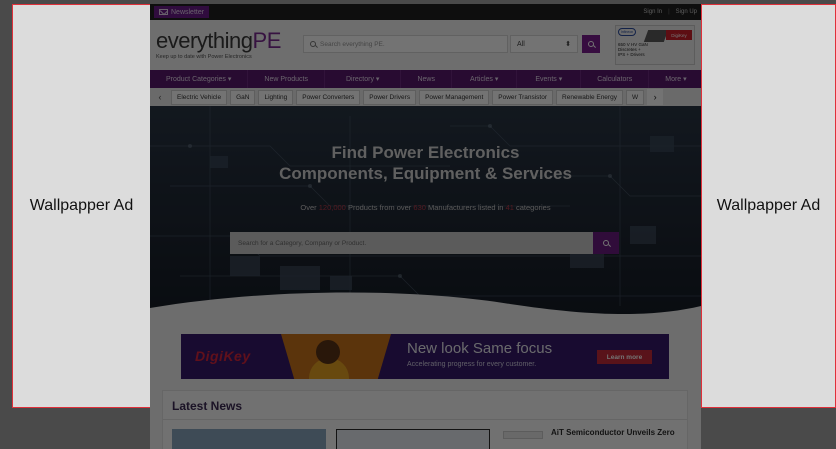  I want to click on select-arrows-icon: ⬍, so click(568, 44).